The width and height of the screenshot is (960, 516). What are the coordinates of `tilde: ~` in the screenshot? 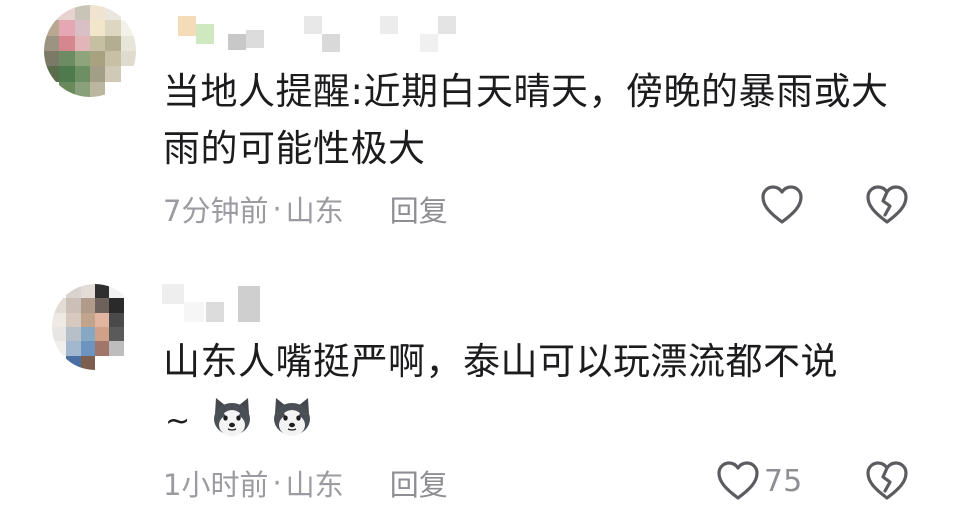 It's located at (178, 421).